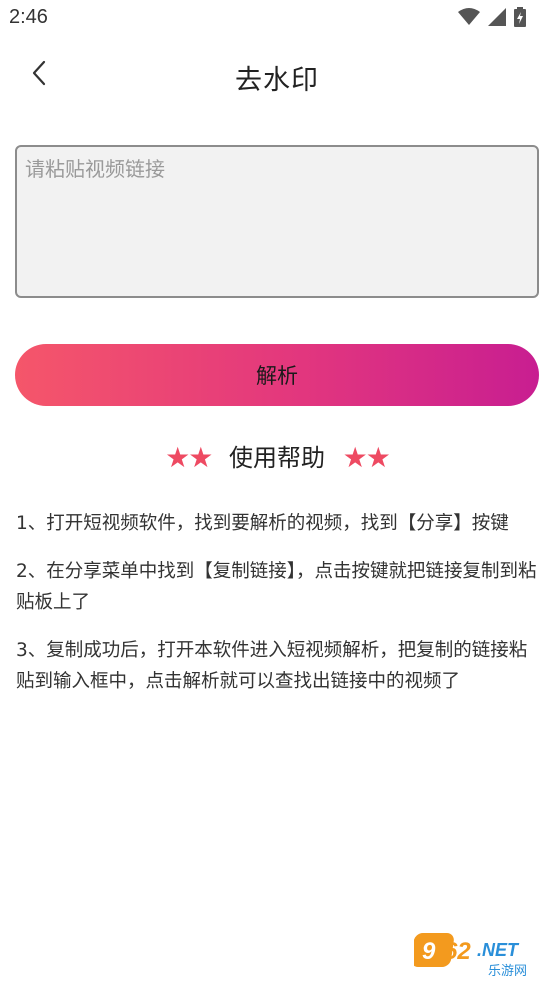 The height and width of the screenshot is (984, 554). I want to click on svg-text: 9, so click(429, 951).